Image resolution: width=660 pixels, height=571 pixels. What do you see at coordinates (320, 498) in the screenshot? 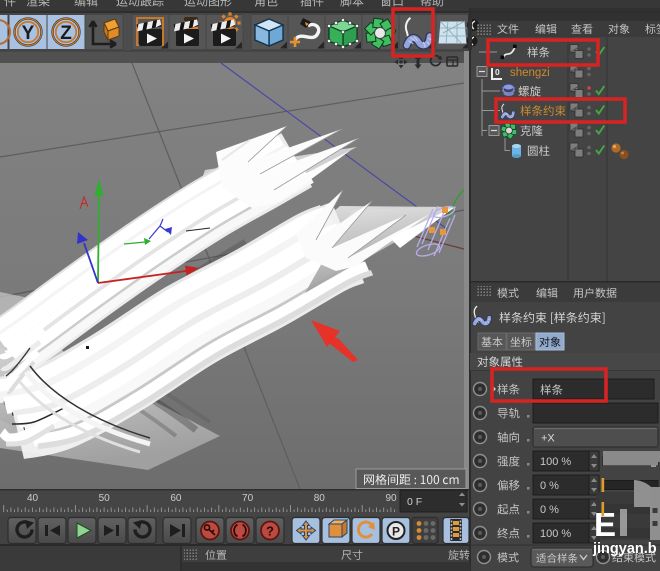
I see `svg-text: 80` at bounding box center [320, 498].